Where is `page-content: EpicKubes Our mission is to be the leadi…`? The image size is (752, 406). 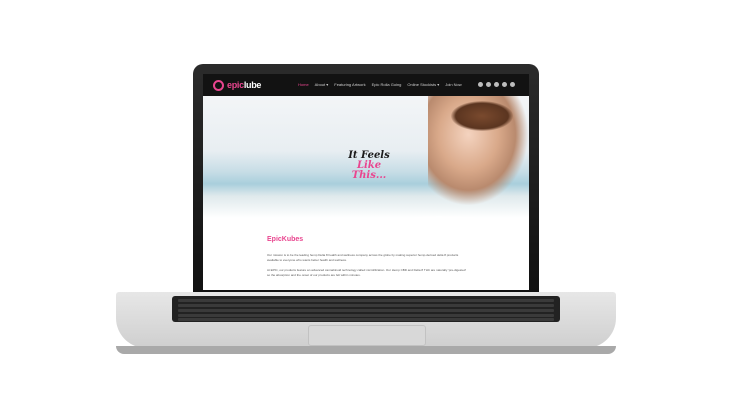 page-content: EpicKubes Our mission is to be the leadi… is located at coordinates (367, 257).